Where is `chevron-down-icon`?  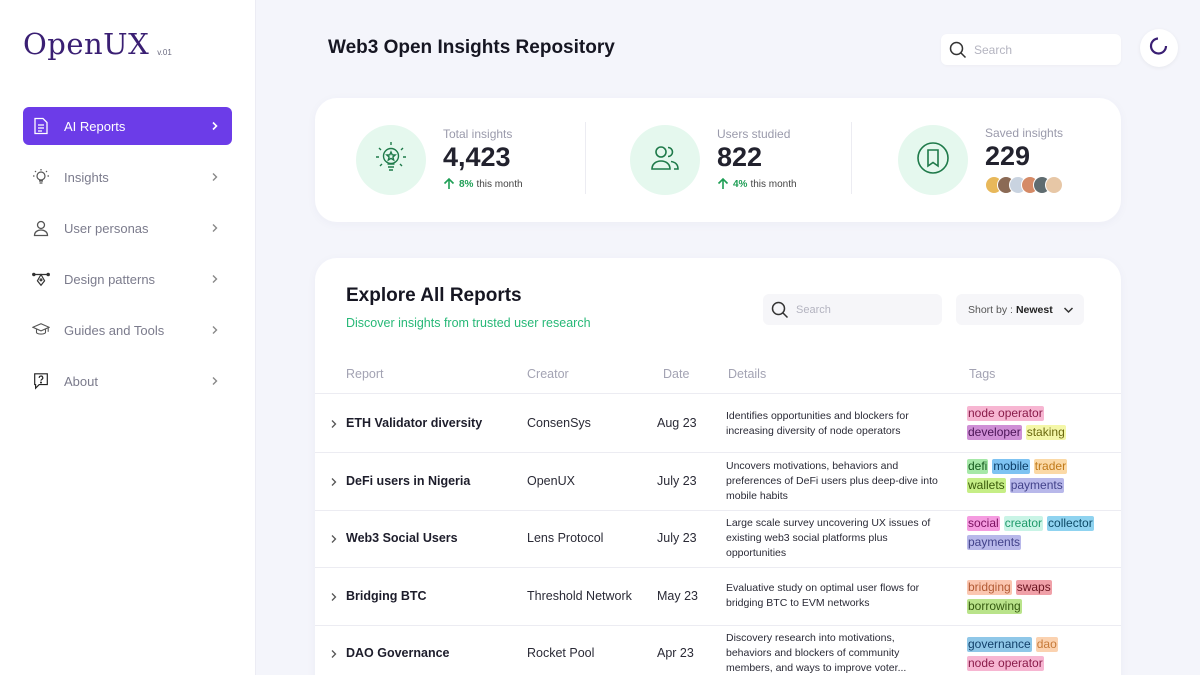 chevron-down-icon is located at coordinates (1068, 310).